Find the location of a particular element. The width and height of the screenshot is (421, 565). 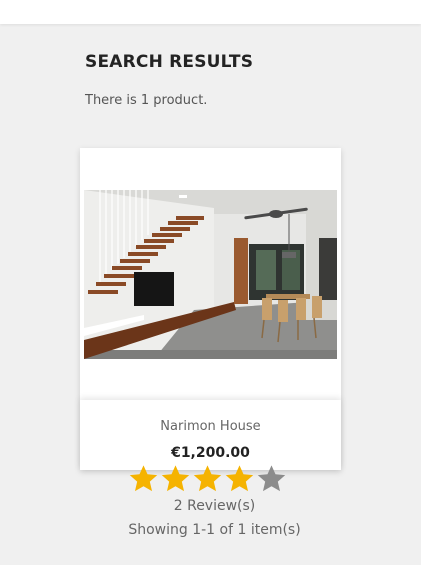

review-count: 2 Review(s) is located at coordinates (210, 506).